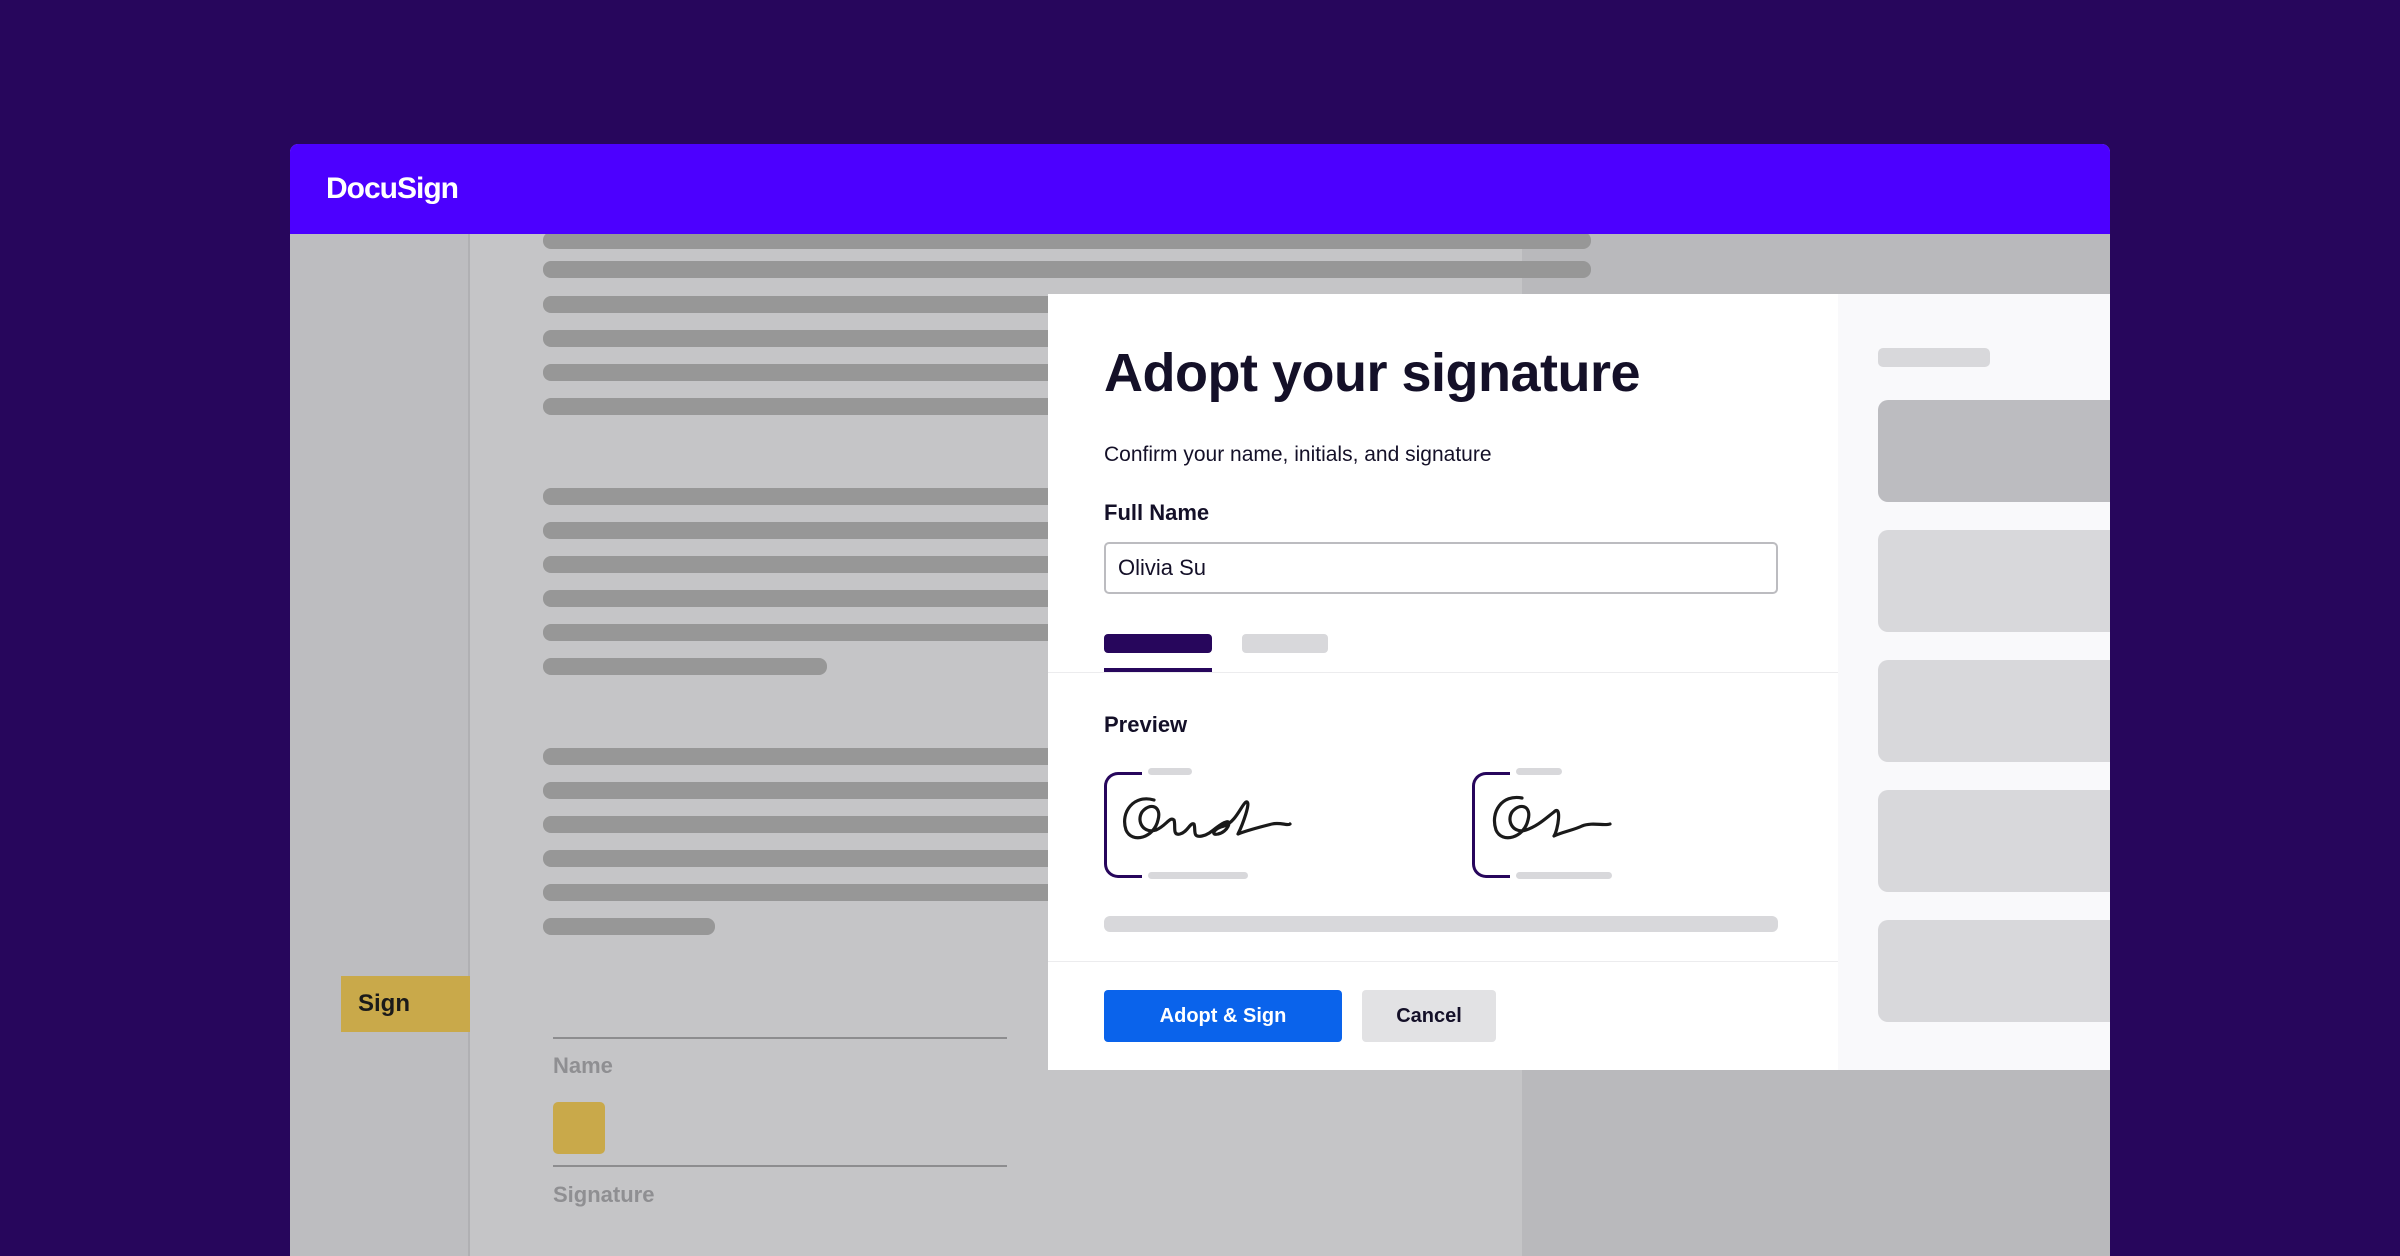 The height and width of the screenshot is (1256, 2400). Describe the element at coordinates (780, 1166) in the screenshot. I see `signature-field-line` at that location.